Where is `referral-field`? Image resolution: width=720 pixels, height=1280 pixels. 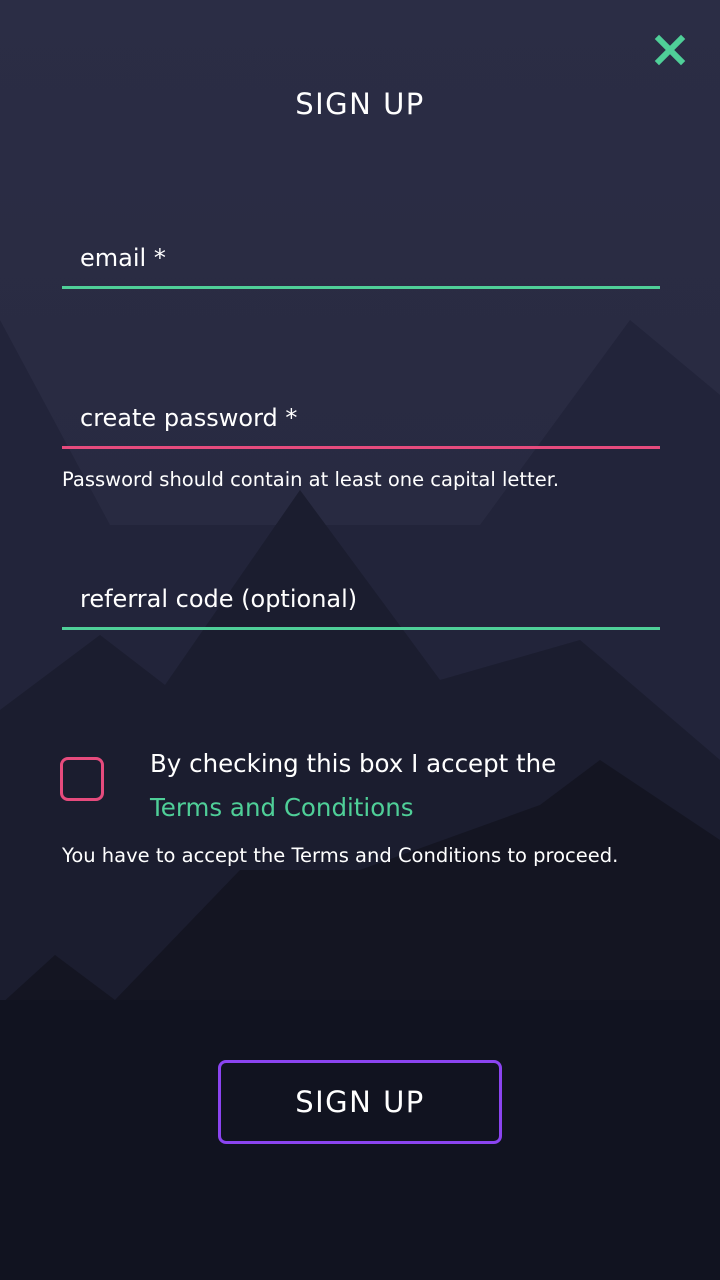 referral-field is located at coordinates (361, 600).